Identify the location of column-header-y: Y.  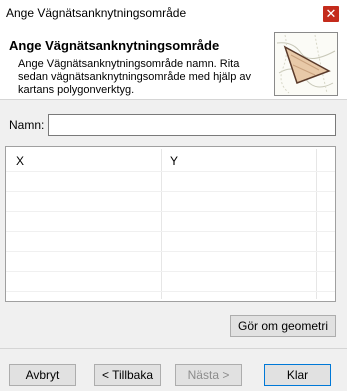
(174, 161).